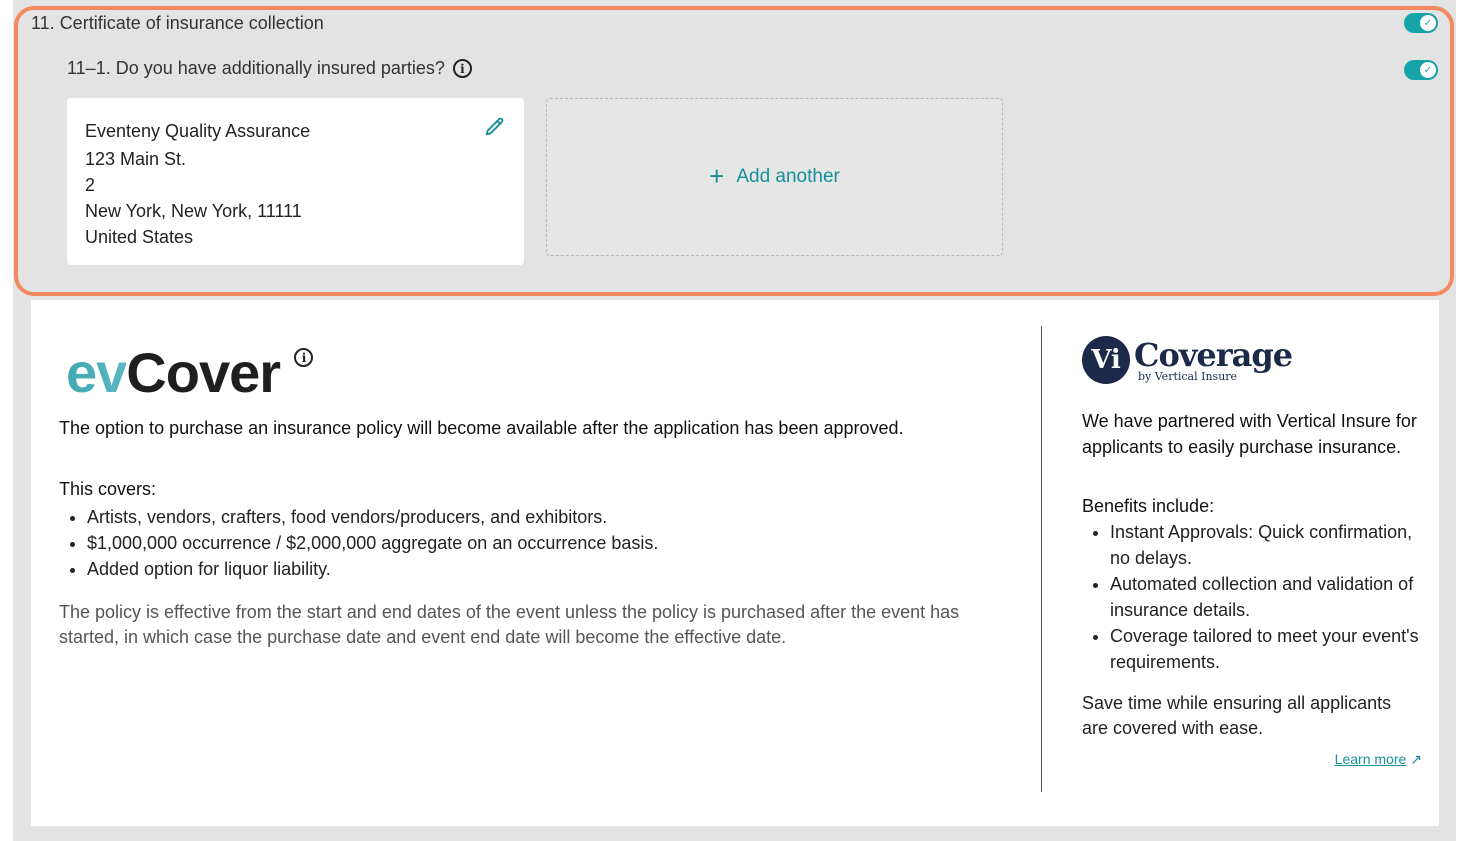 This screenshot has width=1475, height=841. Describe the element at coordinates (553, 569) in the screenshot. I see `list-item: Added option for liquor liability.` at that location.